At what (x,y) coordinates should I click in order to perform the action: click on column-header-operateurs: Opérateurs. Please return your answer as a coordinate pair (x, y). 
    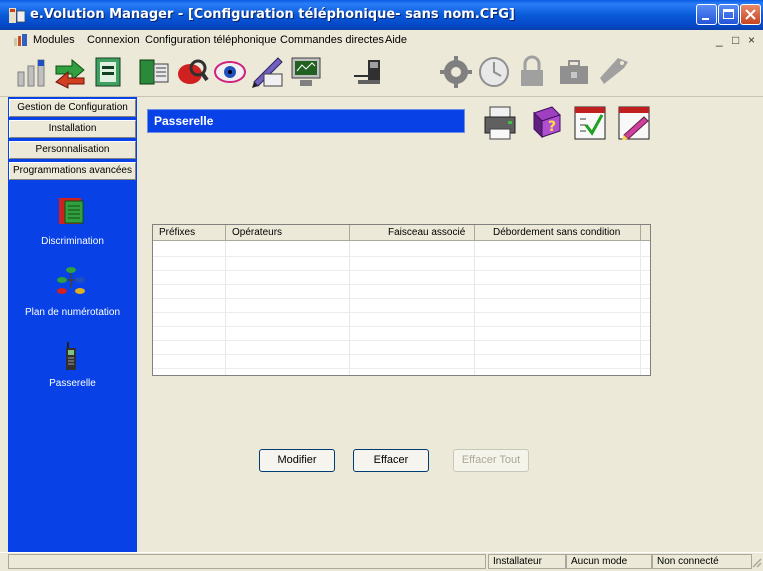
    Looking at the image, I should click on (288, 233).